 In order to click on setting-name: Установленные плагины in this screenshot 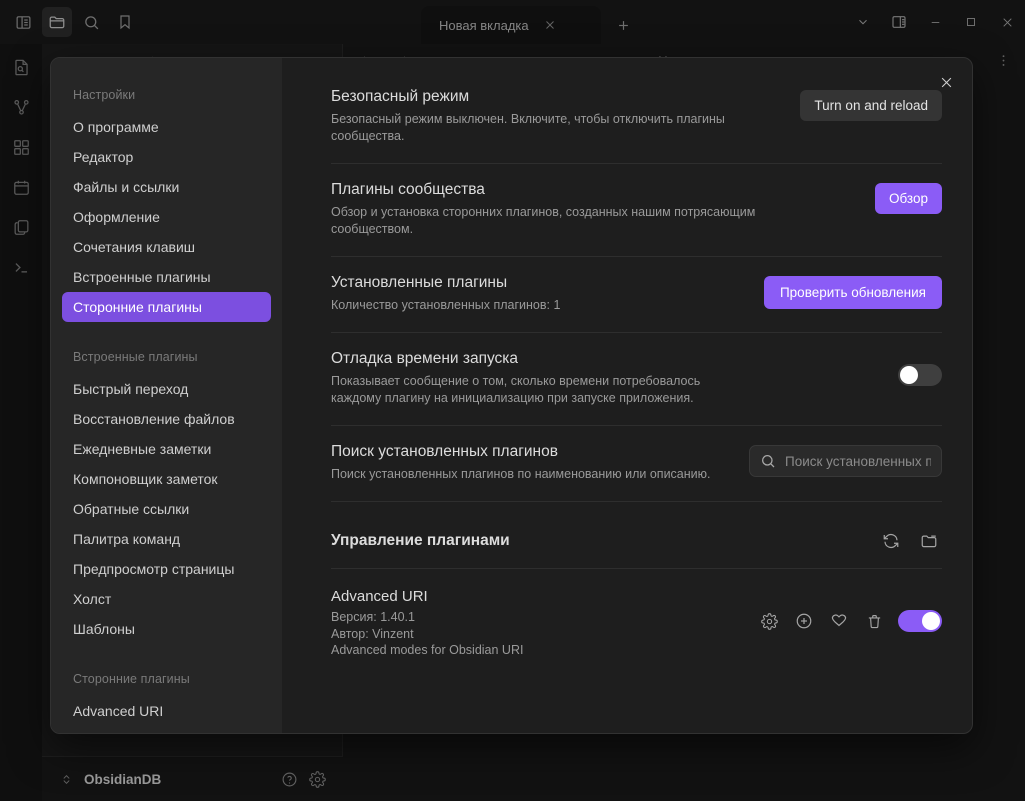, I will do `click(419, 282)`.